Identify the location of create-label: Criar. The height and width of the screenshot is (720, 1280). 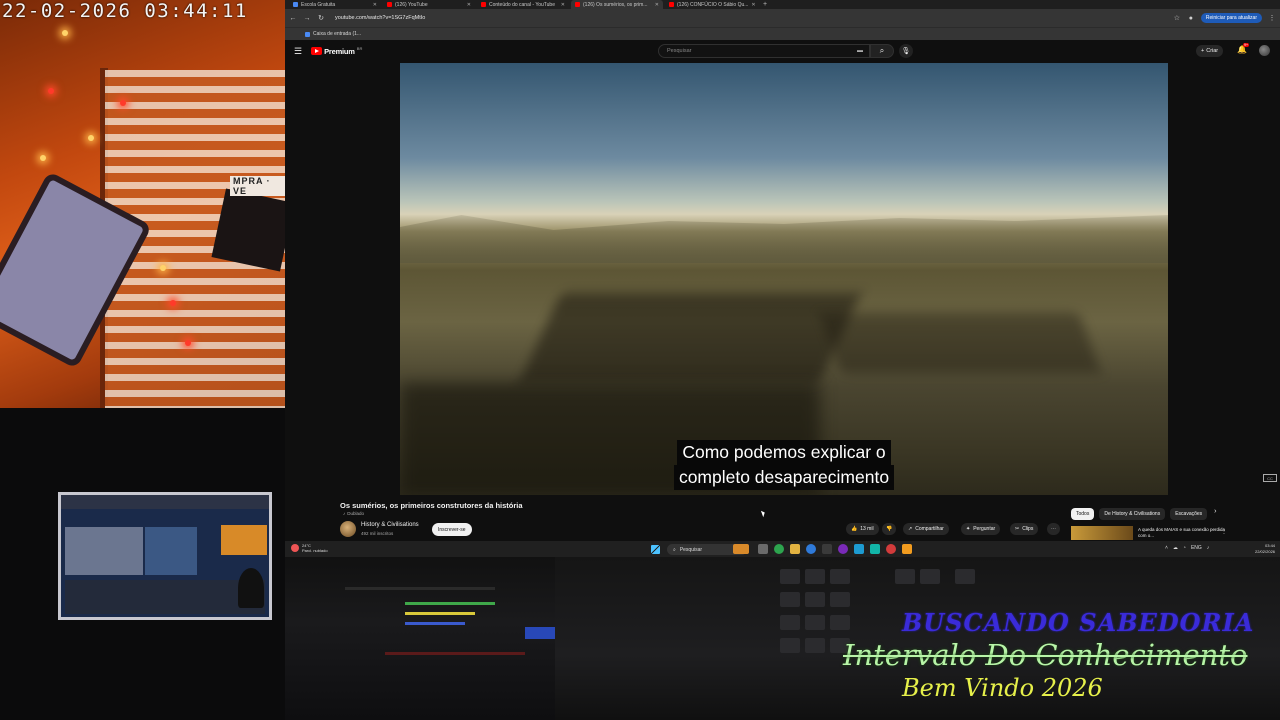
(1212, 51).